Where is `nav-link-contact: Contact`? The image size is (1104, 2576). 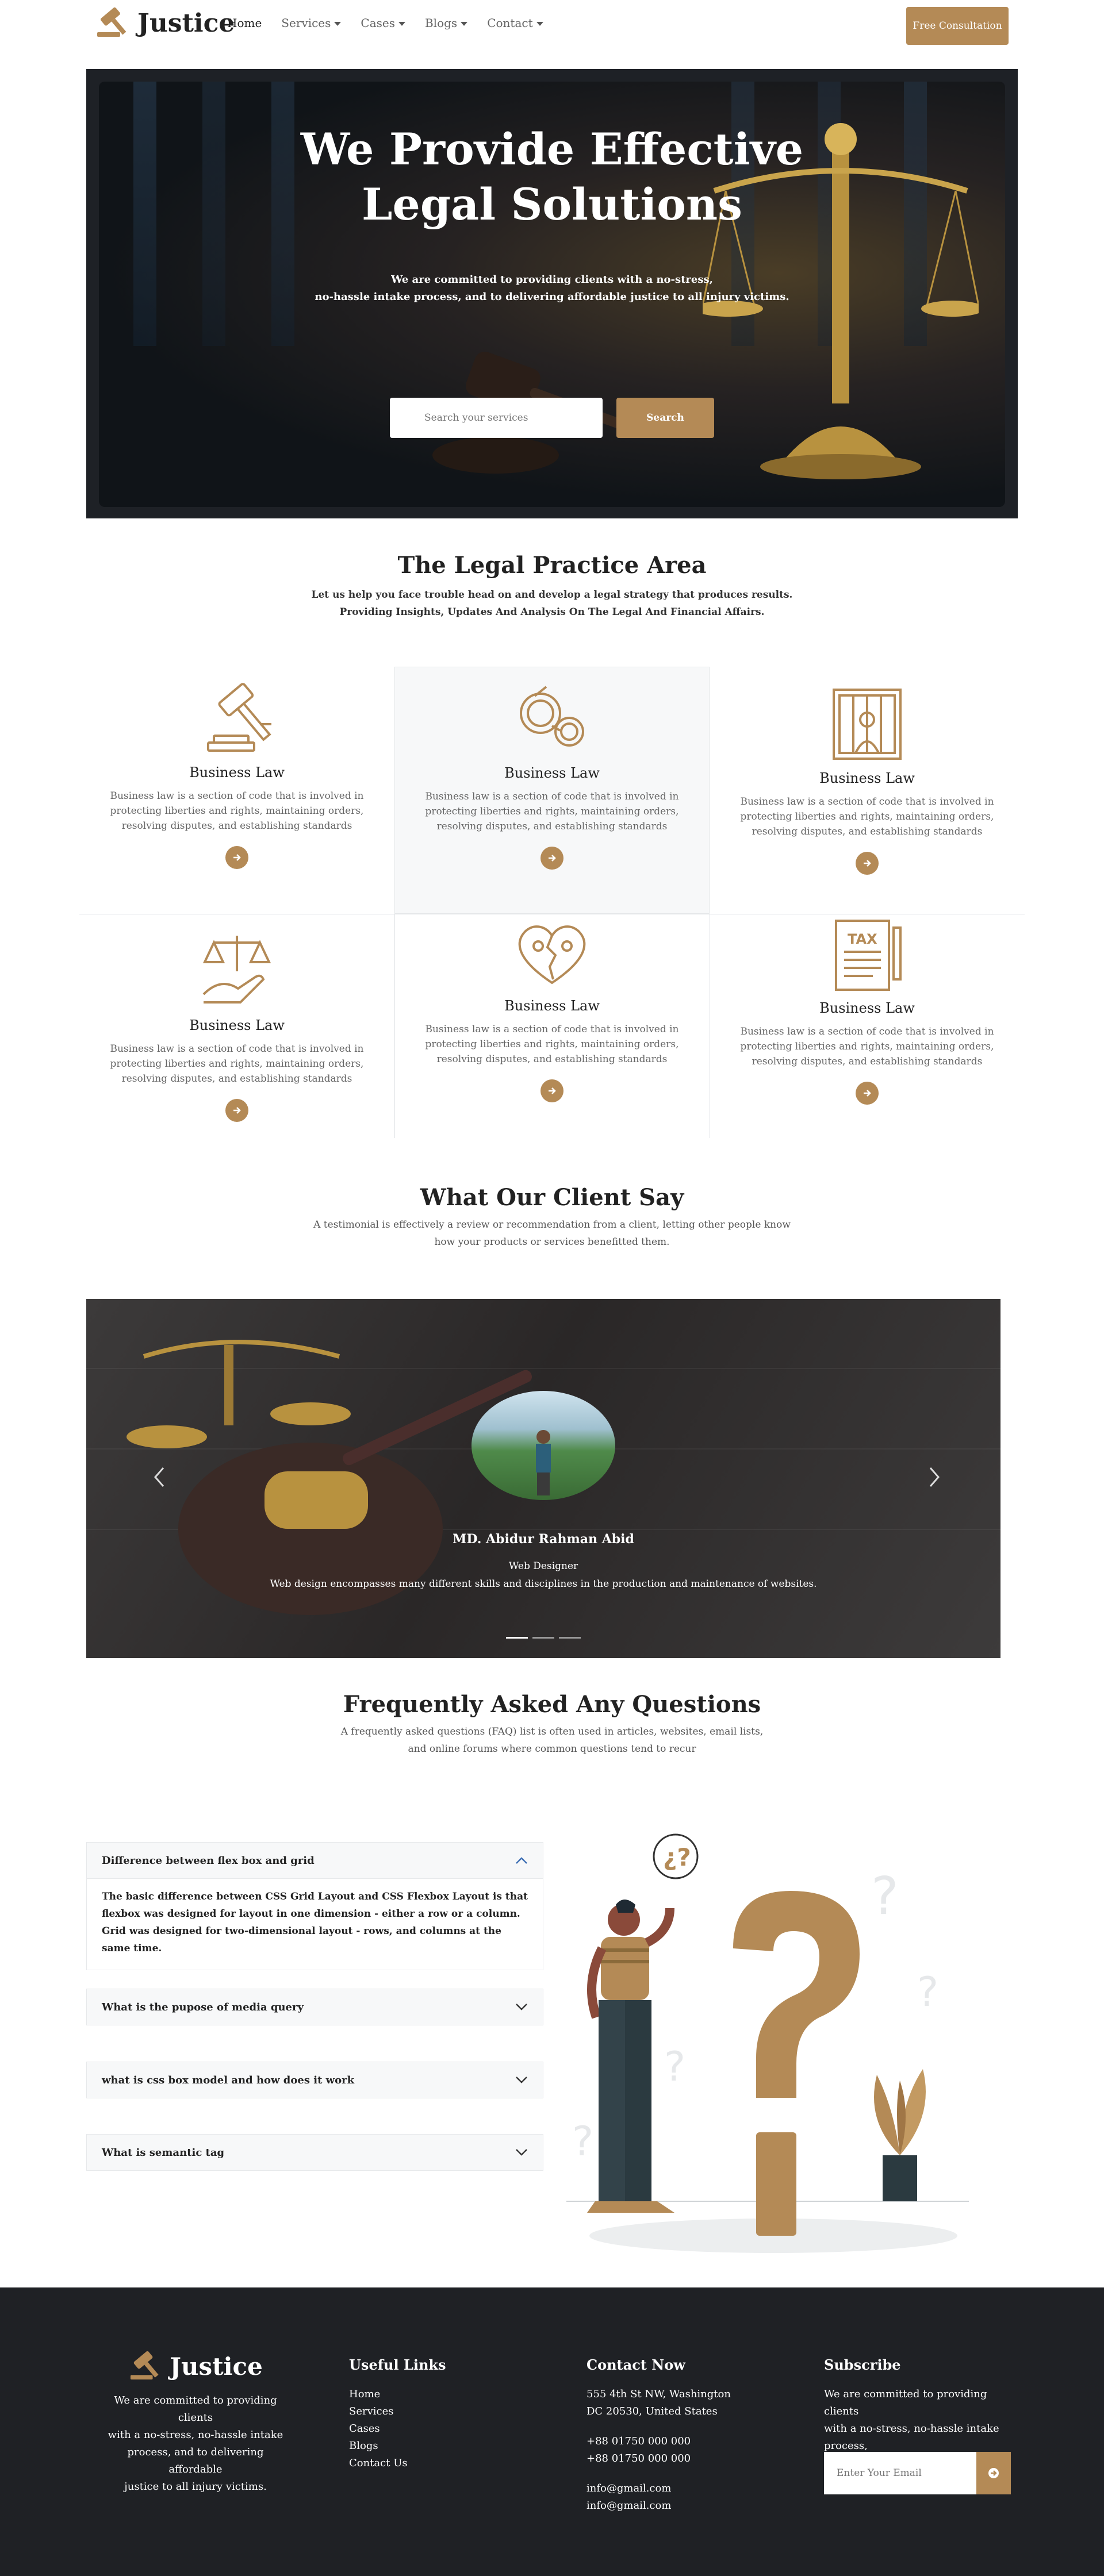
nav-link-contact: Contact is located at coordinates (515, 23).